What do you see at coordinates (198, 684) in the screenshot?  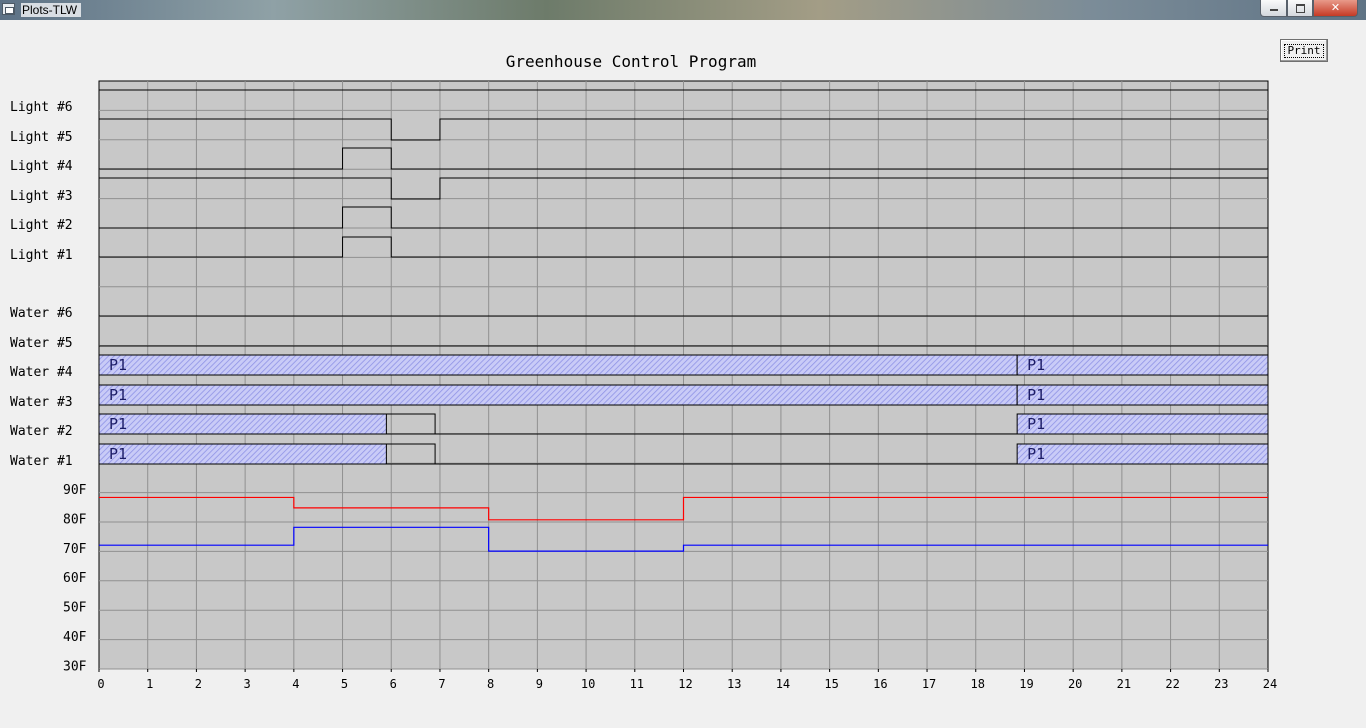 I see `x-tick-label: 2` at bounding box center [198, 684].